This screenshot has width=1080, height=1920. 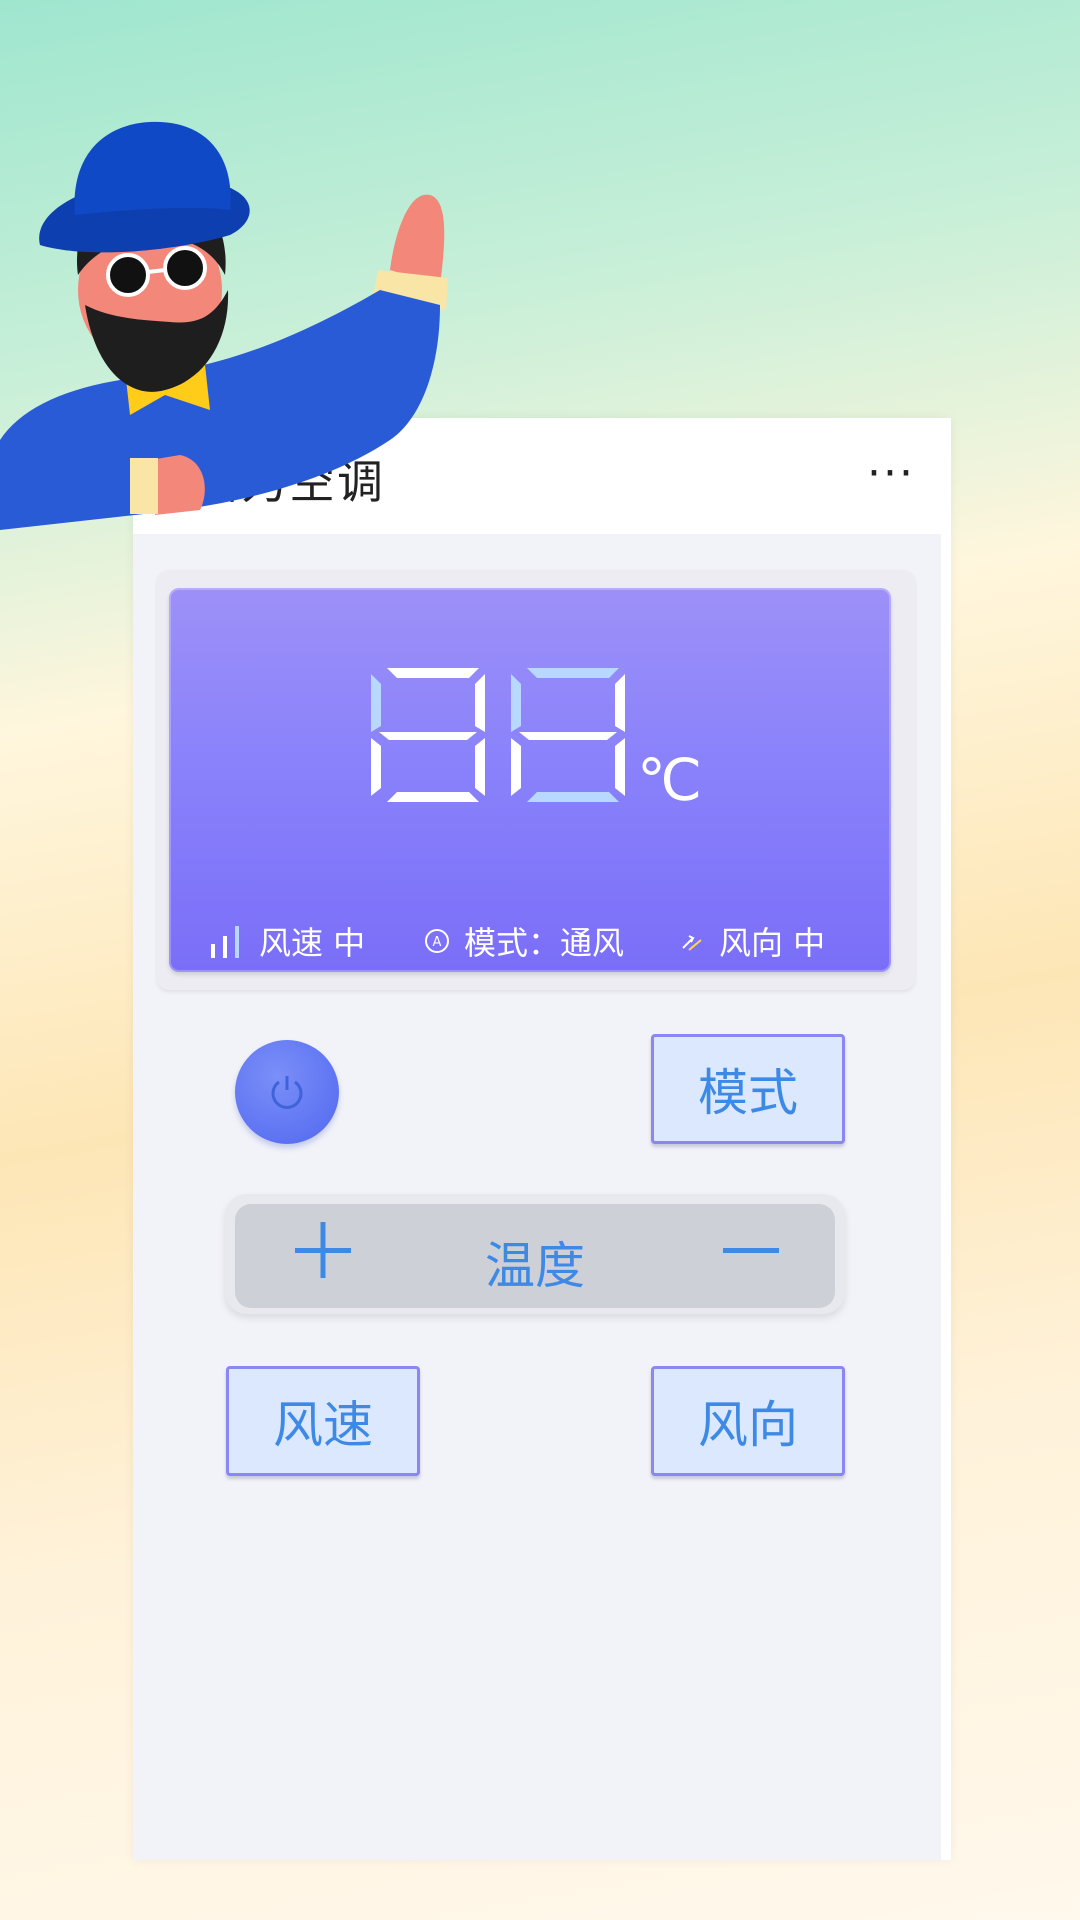 I want to click on direction-status: 风向 中, so click(x=752, y=941).